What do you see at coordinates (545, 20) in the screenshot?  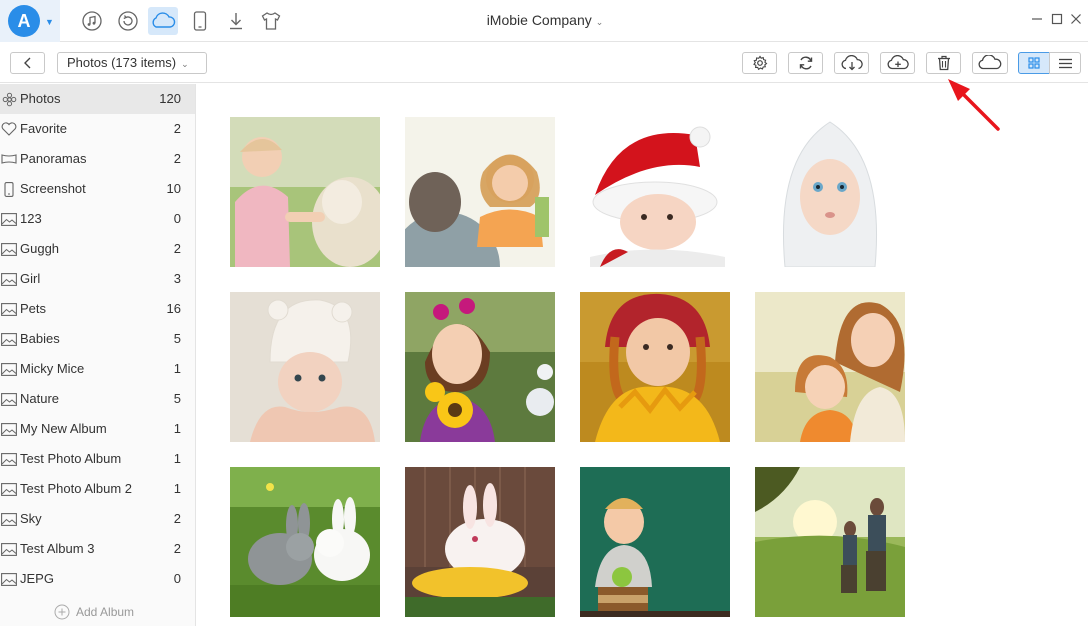 I see `device-selector: iMobie Company ⌄` at bounding box center [545, 20].